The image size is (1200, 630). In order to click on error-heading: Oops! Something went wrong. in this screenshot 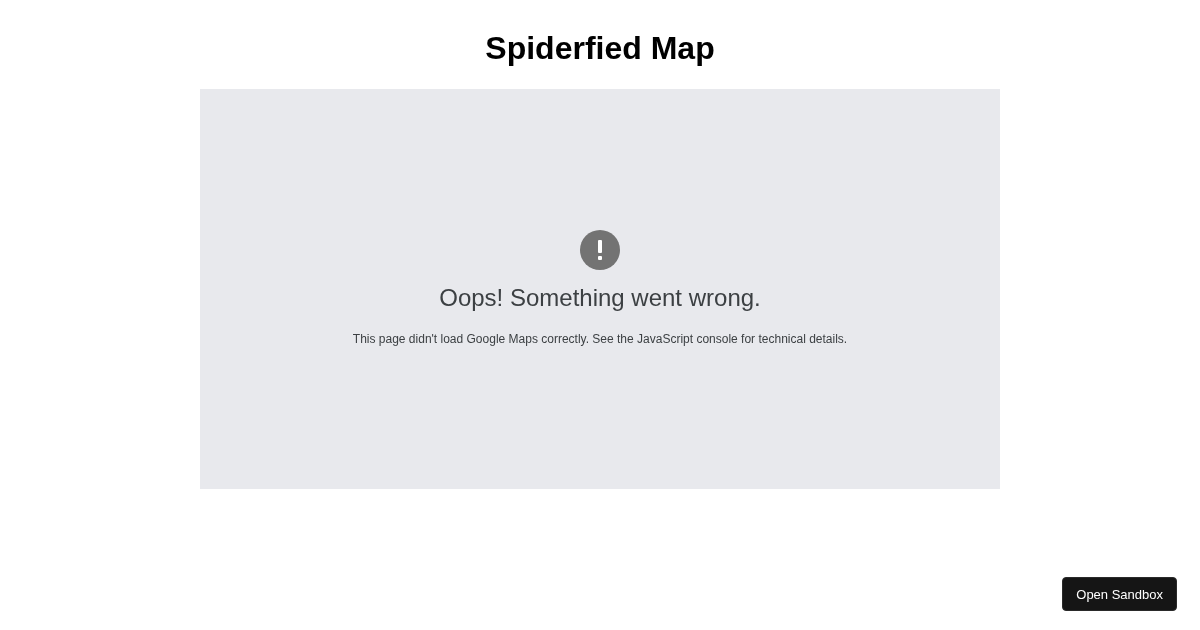, I will do `click(600, 297)`.